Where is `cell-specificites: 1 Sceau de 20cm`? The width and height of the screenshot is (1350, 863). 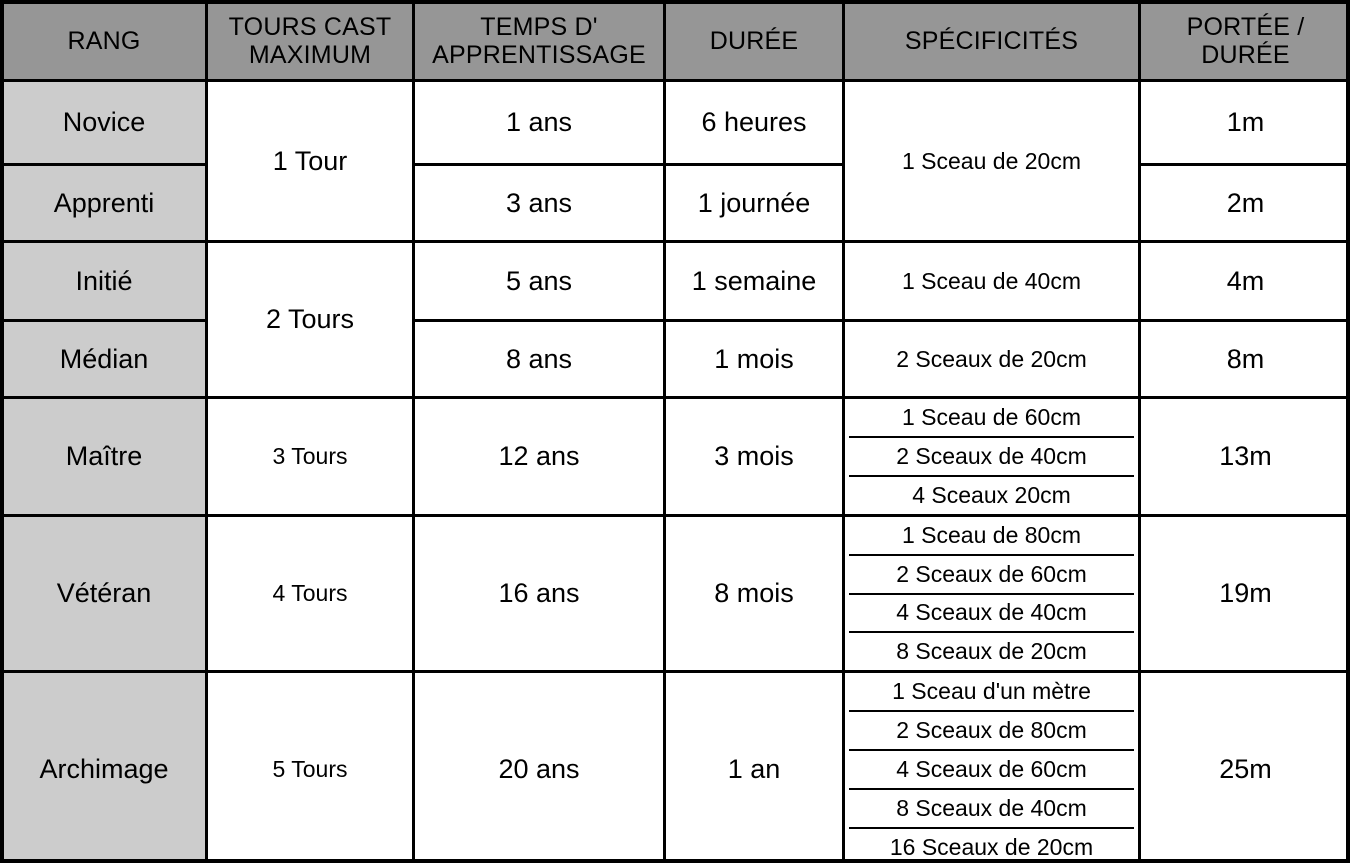 cell-specificites: 1 Sceau de 20cm is located at coordinates (991, 161).